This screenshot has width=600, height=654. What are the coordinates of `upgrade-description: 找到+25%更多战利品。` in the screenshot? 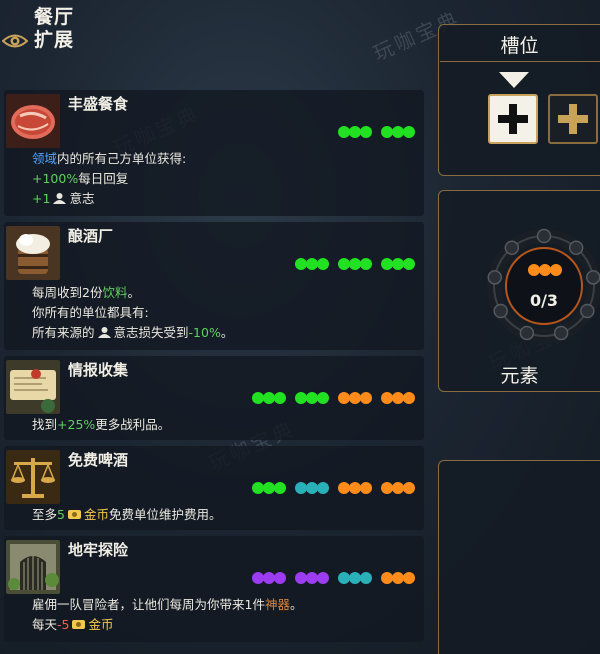 It's located at (101, 424).